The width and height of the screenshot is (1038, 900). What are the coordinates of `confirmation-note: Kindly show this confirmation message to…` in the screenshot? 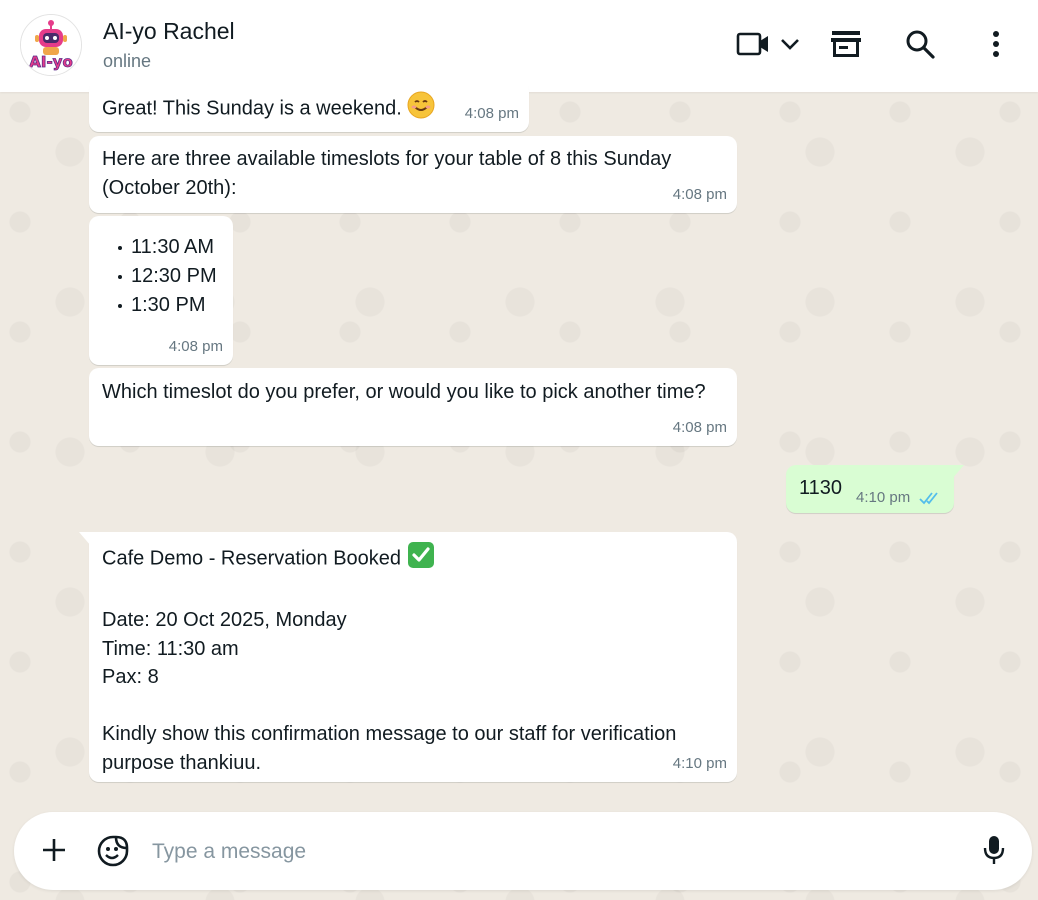 It's located at (392, 748).